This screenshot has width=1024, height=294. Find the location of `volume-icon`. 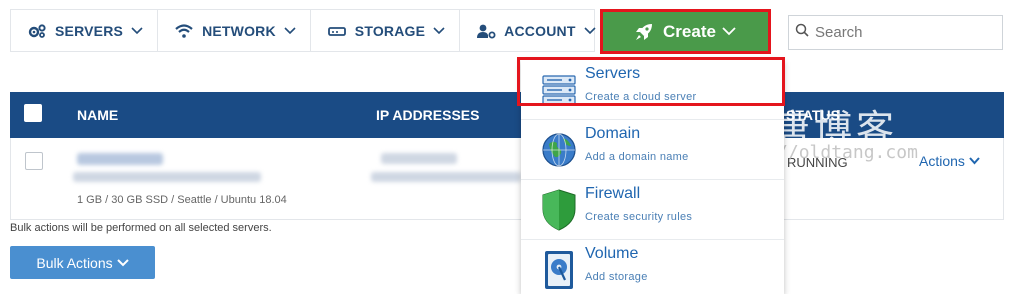

volume-icon is located at coordinates (559, 270).